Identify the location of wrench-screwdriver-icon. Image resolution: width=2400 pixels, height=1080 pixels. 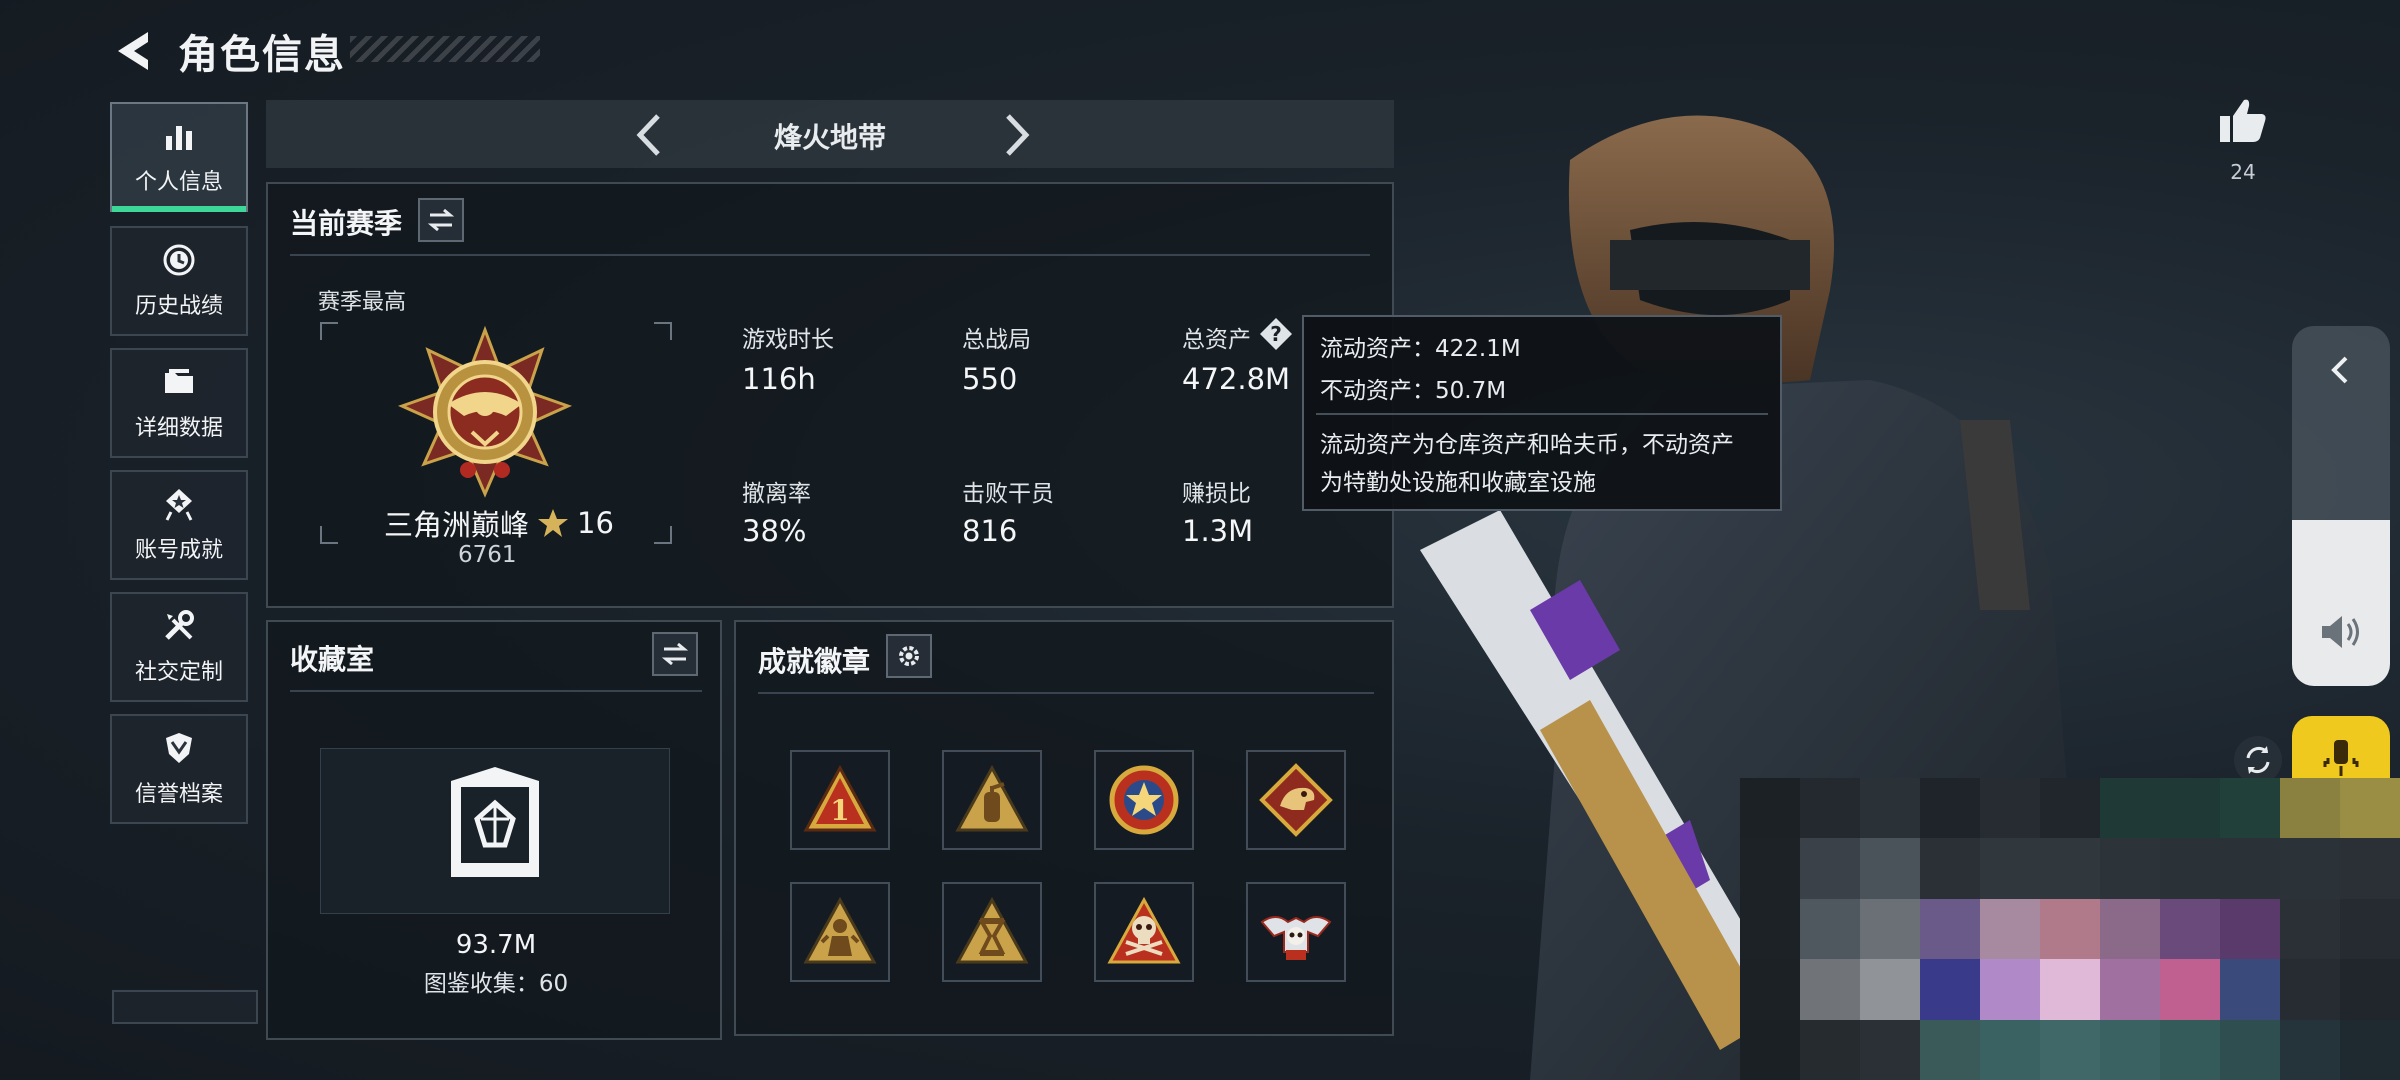
(179, 625).